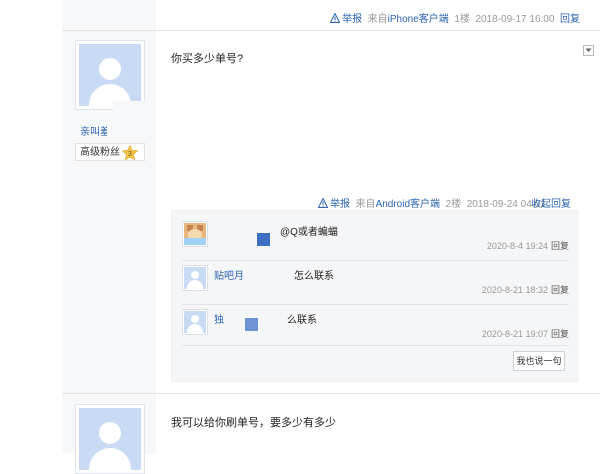  What do you see at coordinates (515, 19) in the screenshot?
I see `post-time: 2018-09-17 16:00` at bounding box center [515, 19].